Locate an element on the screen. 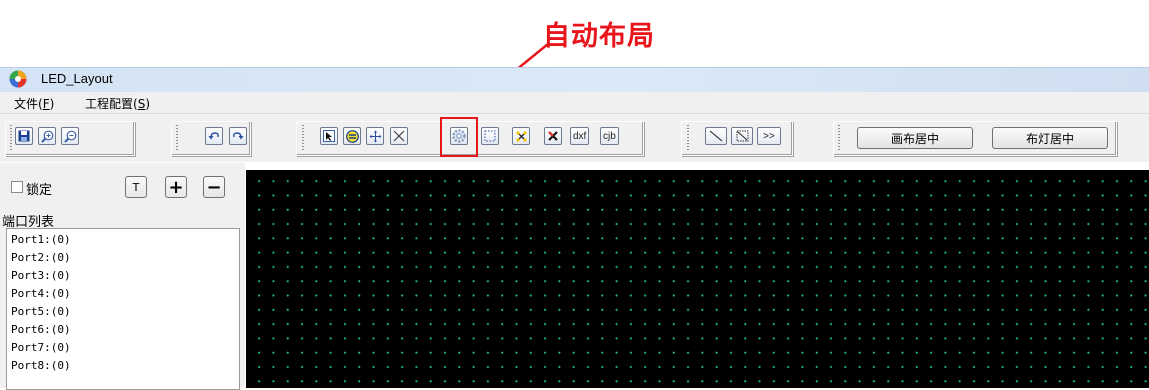 Image resolution: width=1149 pixels, height=390 pixels. menu-project-config: 工程配置(S) is located at coordinates (117, 103).